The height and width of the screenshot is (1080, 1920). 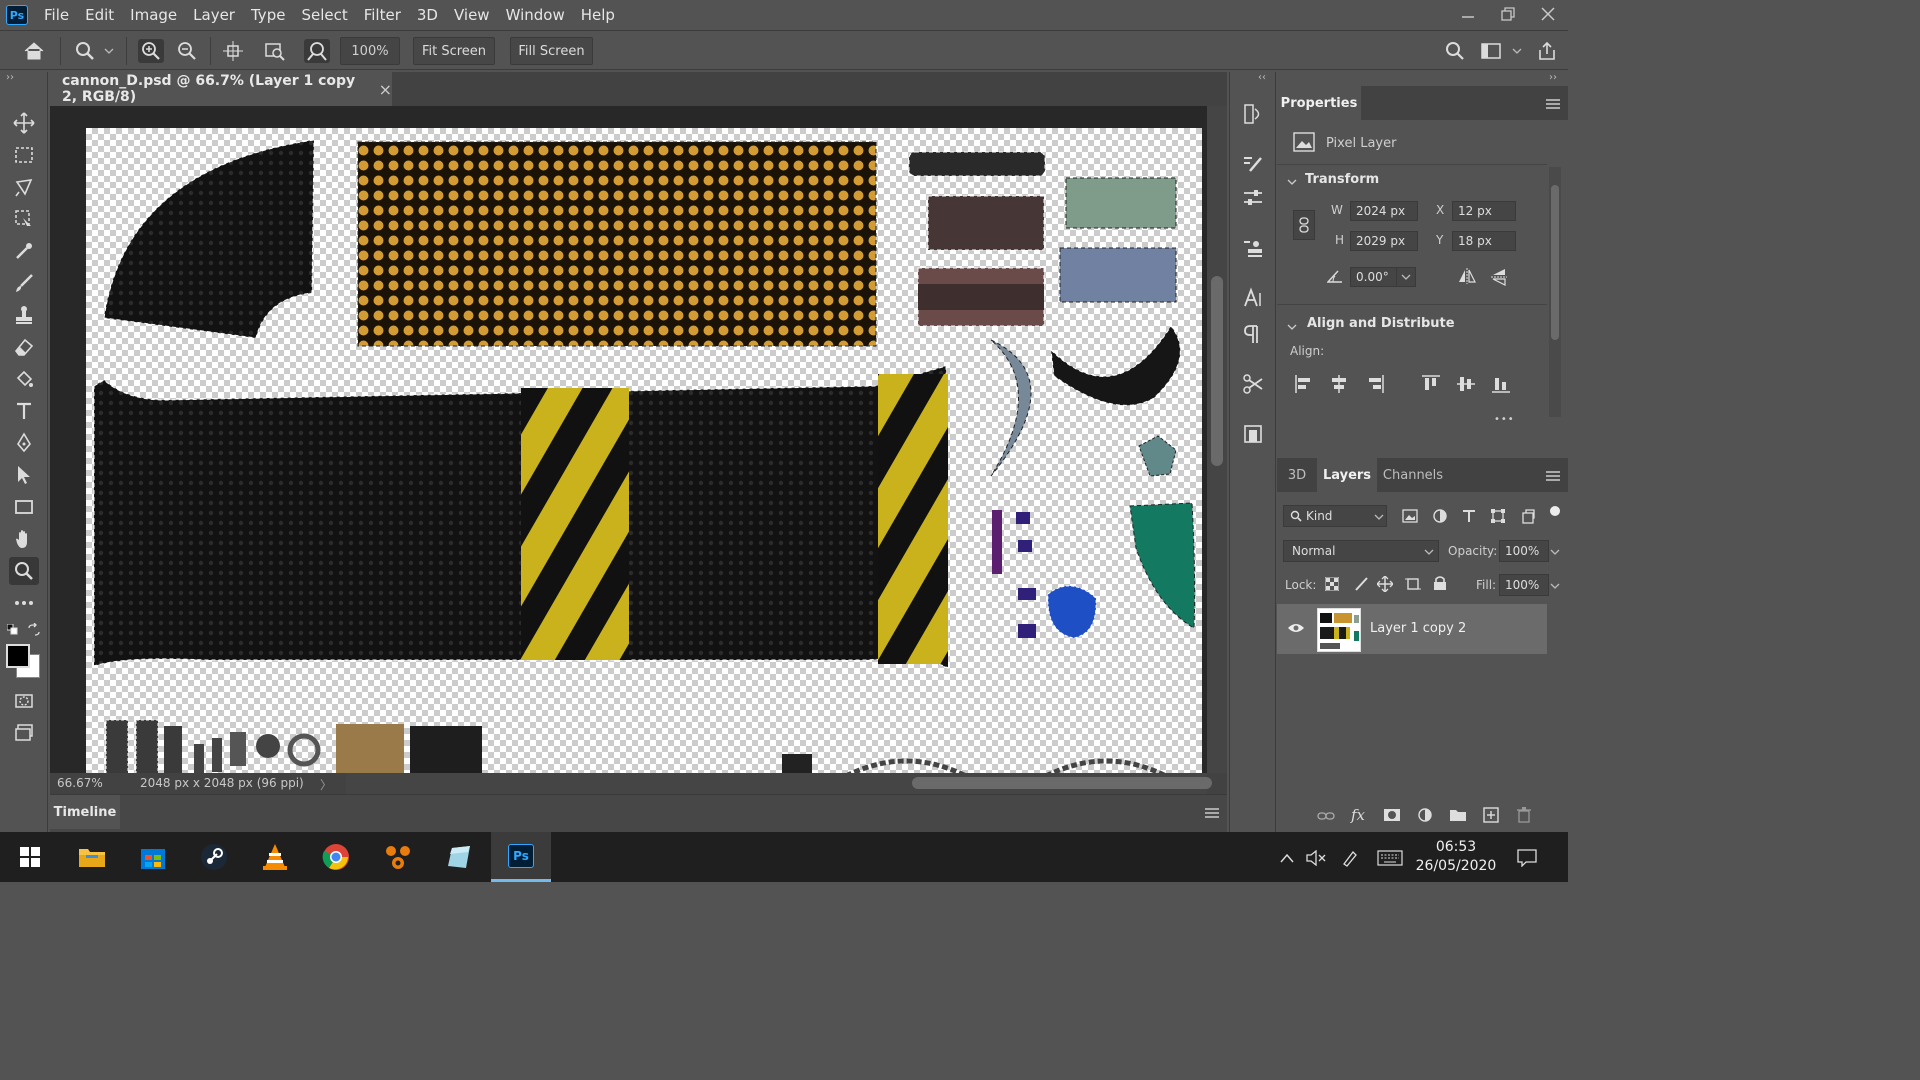 I want to click on filter-shape-icon, so click(x=1498, y=518).